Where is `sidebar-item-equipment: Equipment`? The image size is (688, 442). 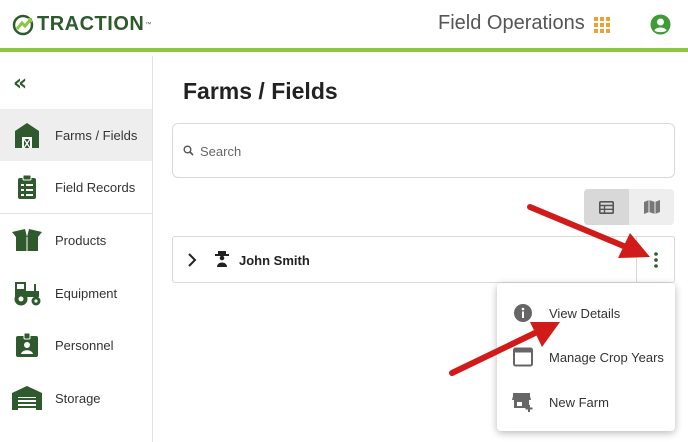 sidebar-item-equipment: Equipment is located at coordinates (76, 293).